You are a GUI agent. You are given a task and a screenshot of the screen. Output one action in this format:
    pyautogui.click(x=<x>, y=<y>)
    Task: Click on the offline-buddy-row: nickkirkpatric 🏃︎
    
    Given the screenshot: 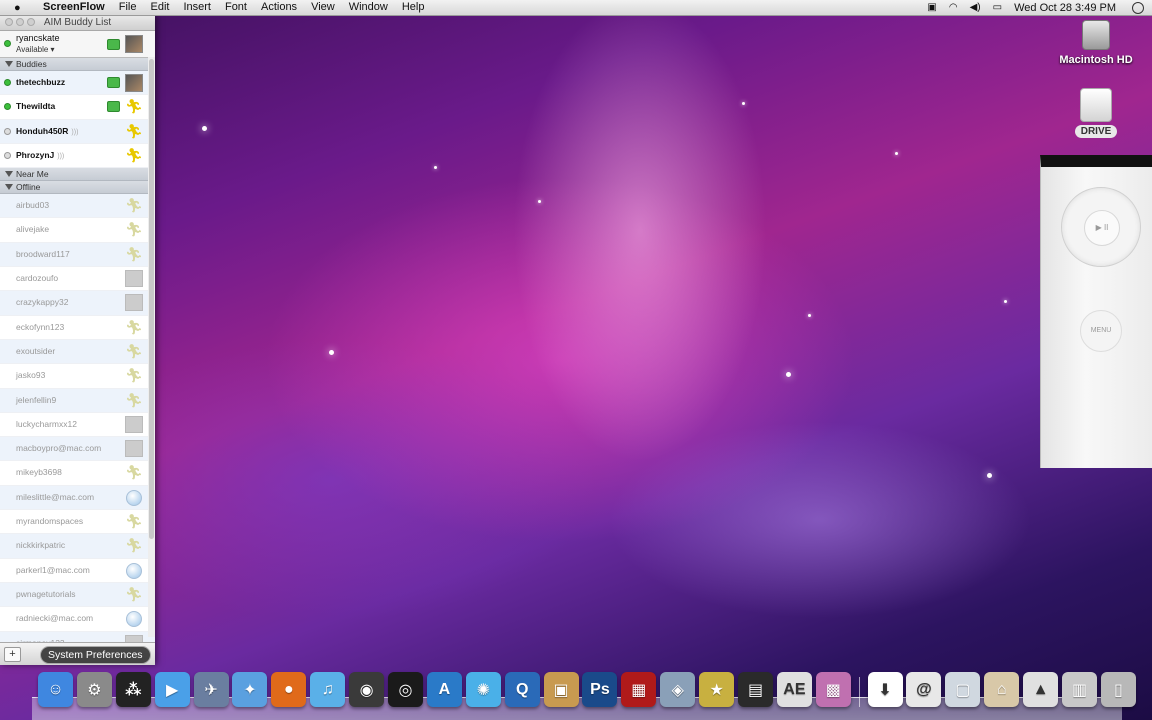 What is the action you would take?
    pyautogui.click(x=77, y=546)
    